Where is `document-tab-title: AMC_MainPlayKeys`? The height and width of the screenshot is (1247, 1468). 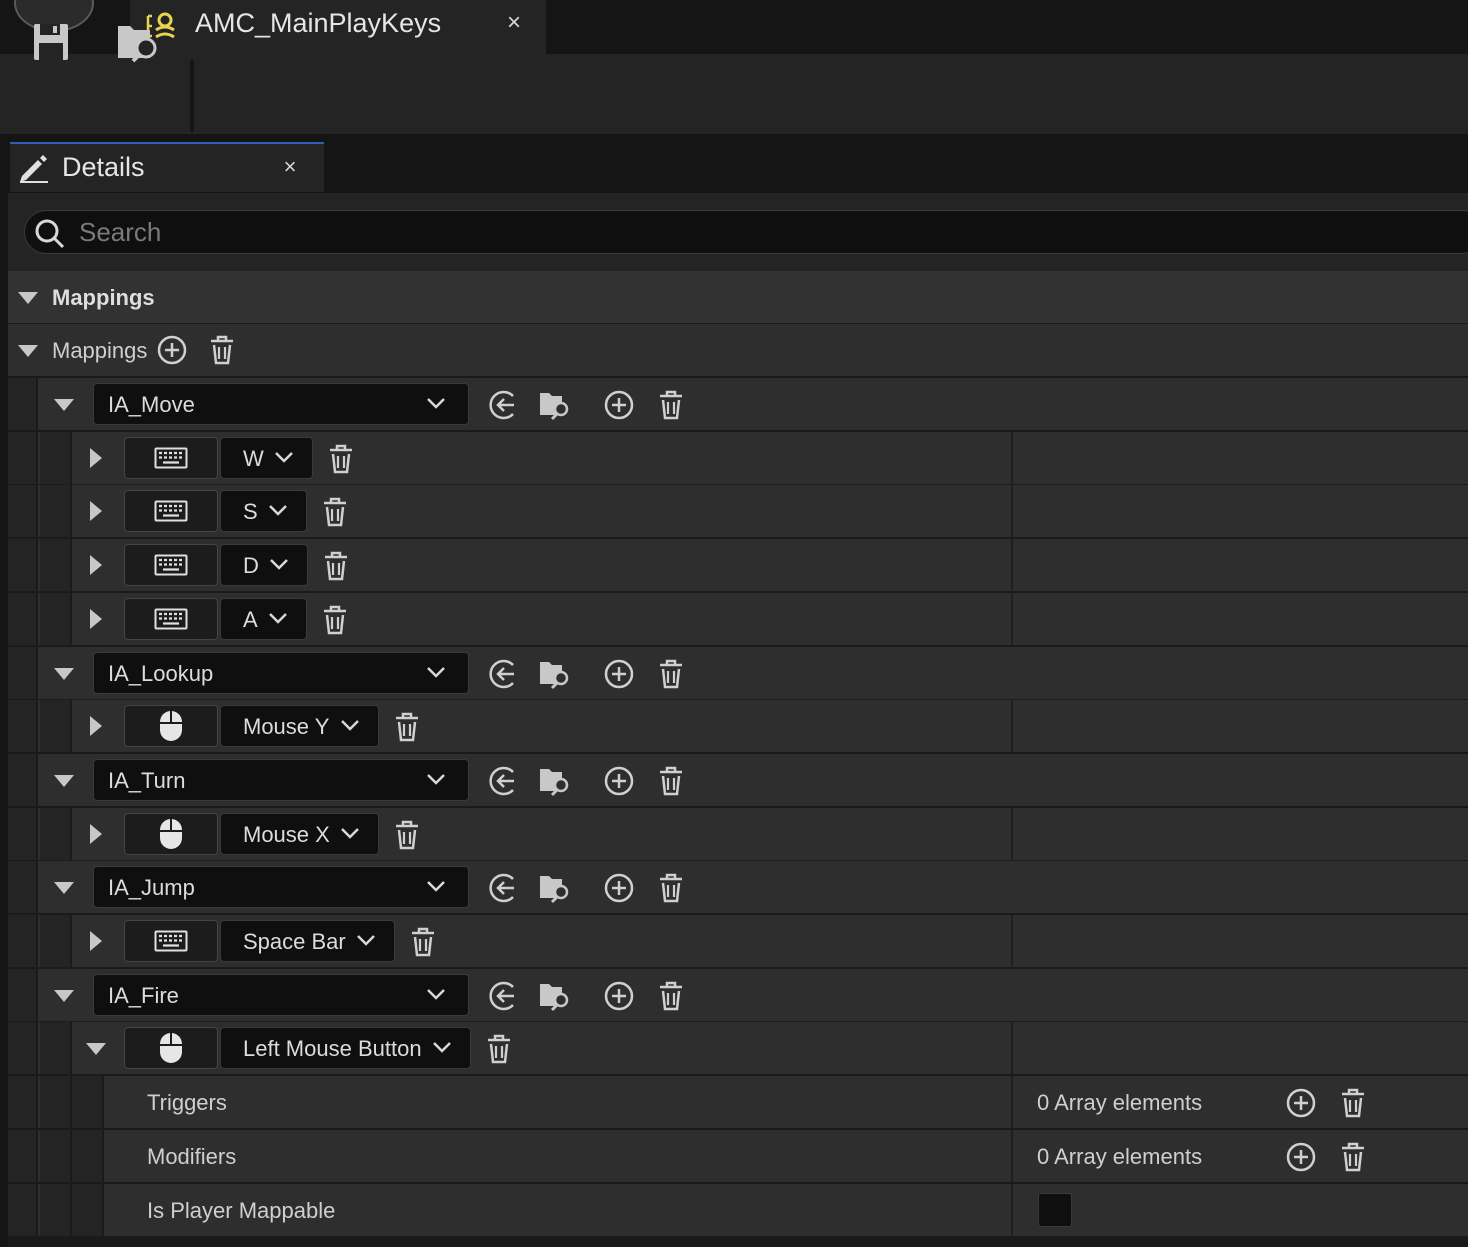
document-tab-title: AMC_MainPlayKeys is located at coordinates (318, 23).